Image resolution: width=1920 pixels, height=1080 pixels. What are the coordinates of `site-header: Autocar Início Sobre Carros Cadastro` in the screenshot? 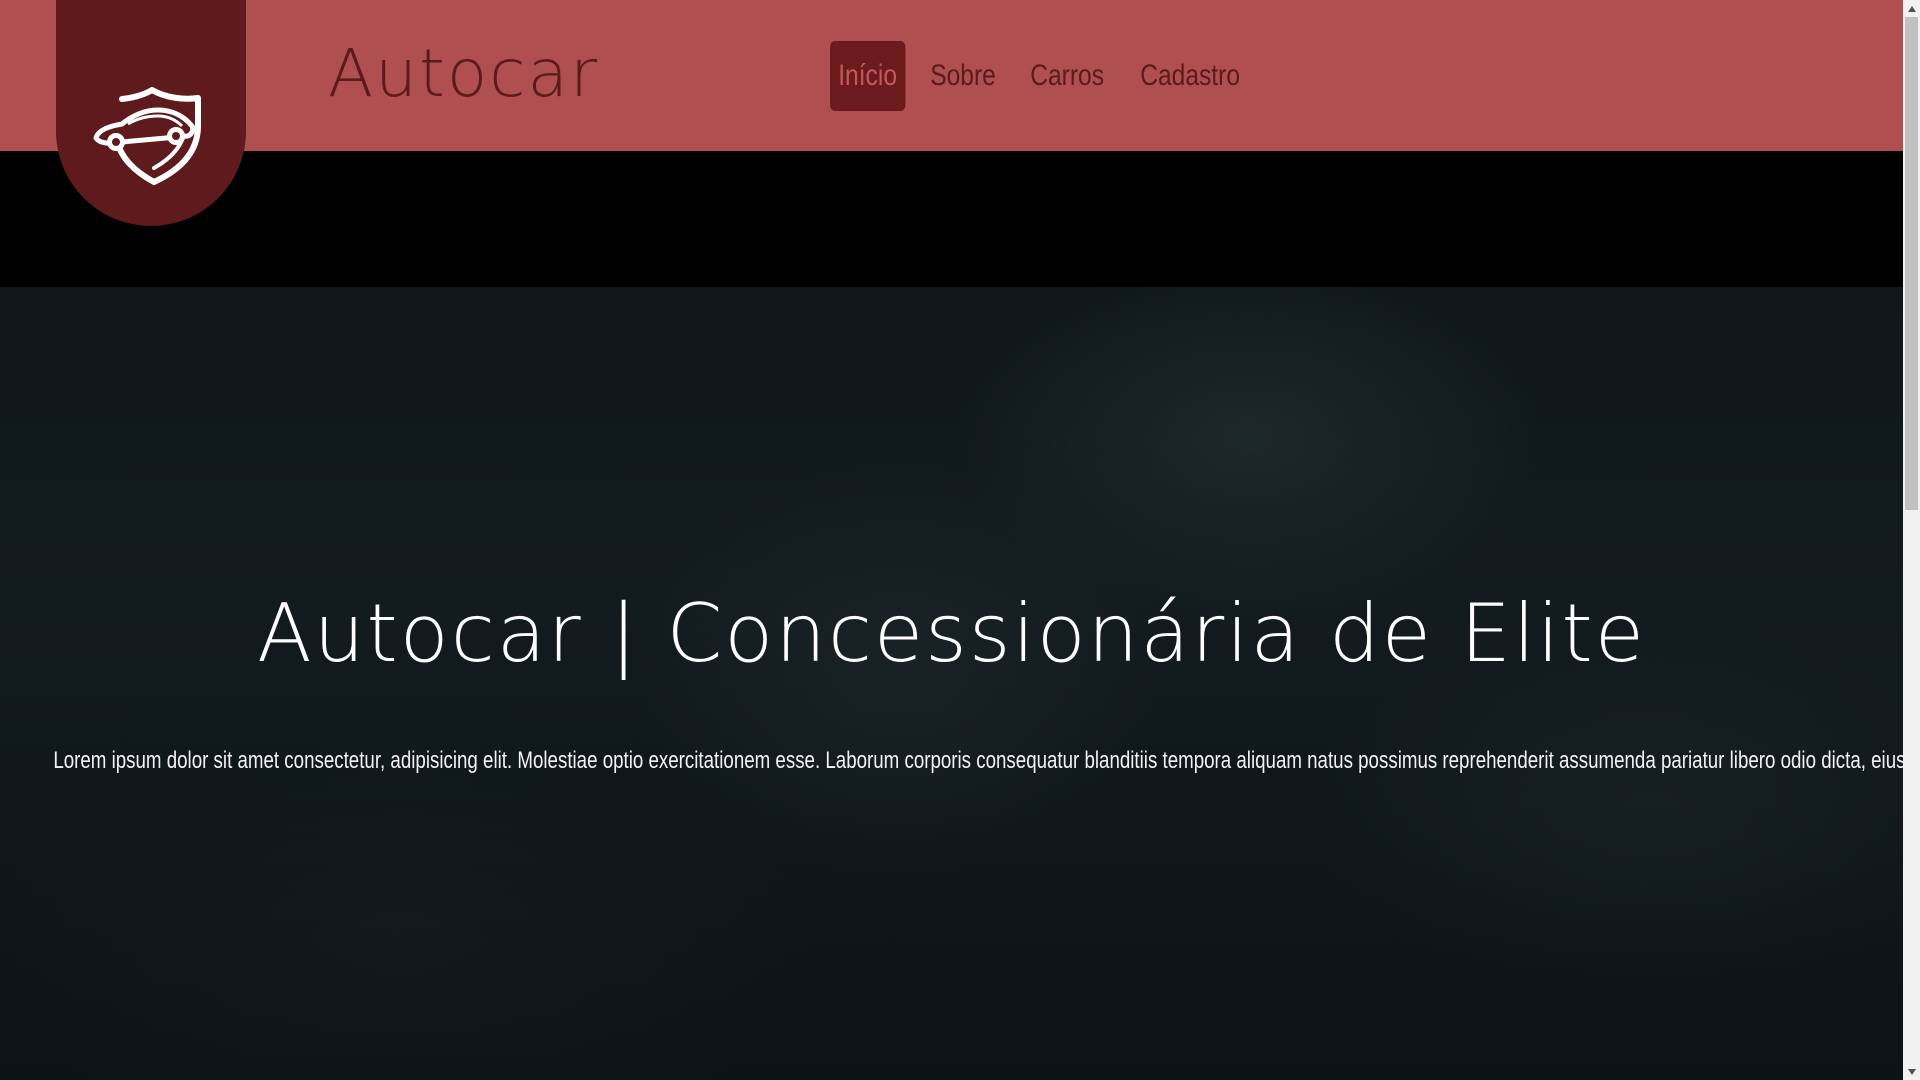 It's located at (951, 75).